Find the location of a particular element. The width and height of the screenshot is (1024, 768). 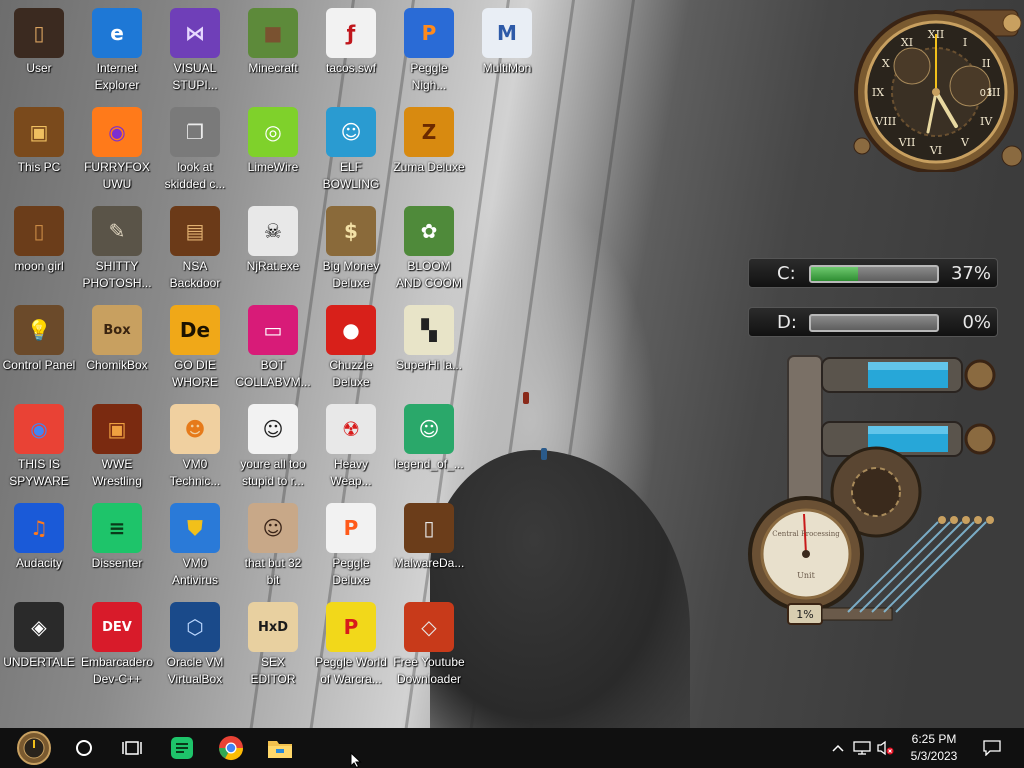

desktop-icon: De GO DIE WHORE is located at coordinates (195, 345).